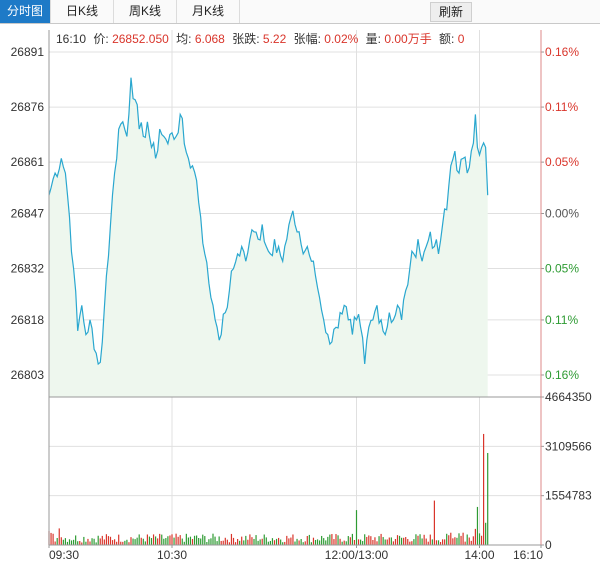 The height and width of the screenshot is (568, 600). Describe the element at coordinates (461, 39) in the screenshot. I see `info-amt: 0` at that location.